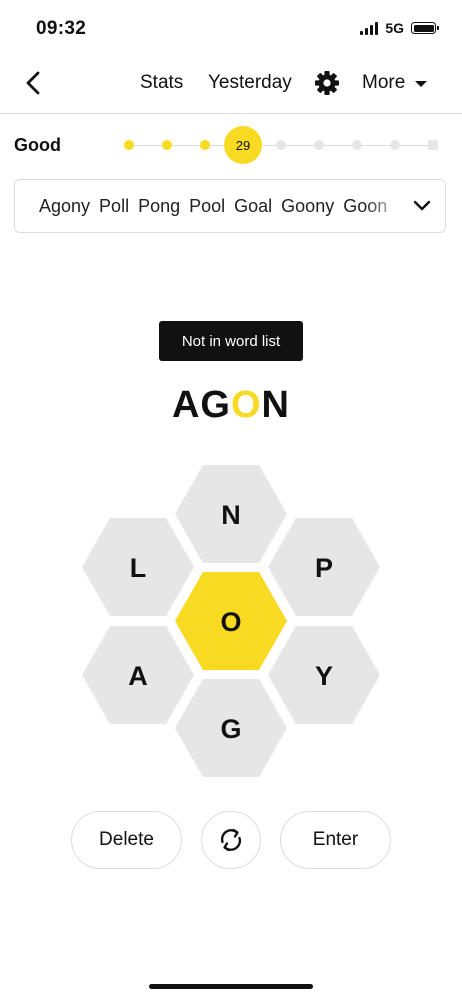 This screenshot has height=1000, width=462. I want to click on hive-letter-bottom: G, so click(230, 729).